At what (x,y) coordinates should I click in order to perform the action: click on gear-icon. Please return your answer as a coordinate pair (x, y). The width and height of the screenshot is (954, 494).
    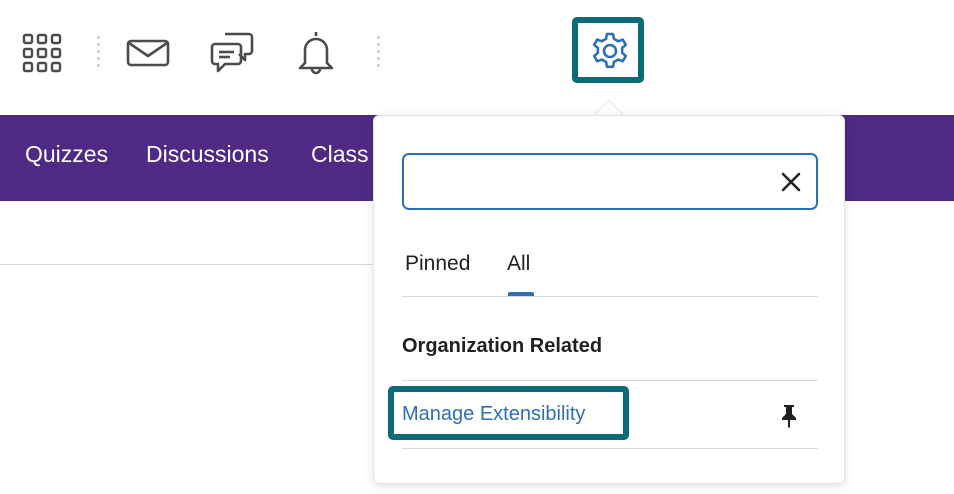
    Looking at the image, I should click on (610, 51).